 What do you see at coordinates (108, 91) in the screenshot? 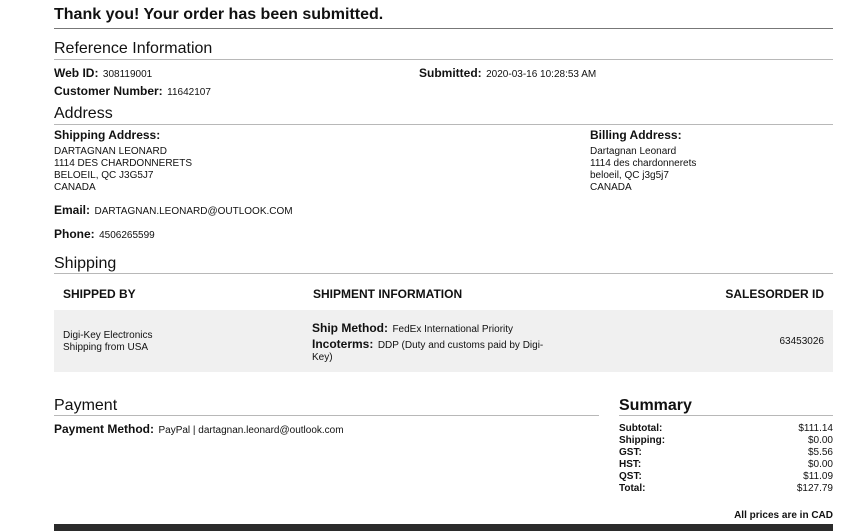
I see `customer-number-label: Customer Number:` at bounding box center [108, 91].